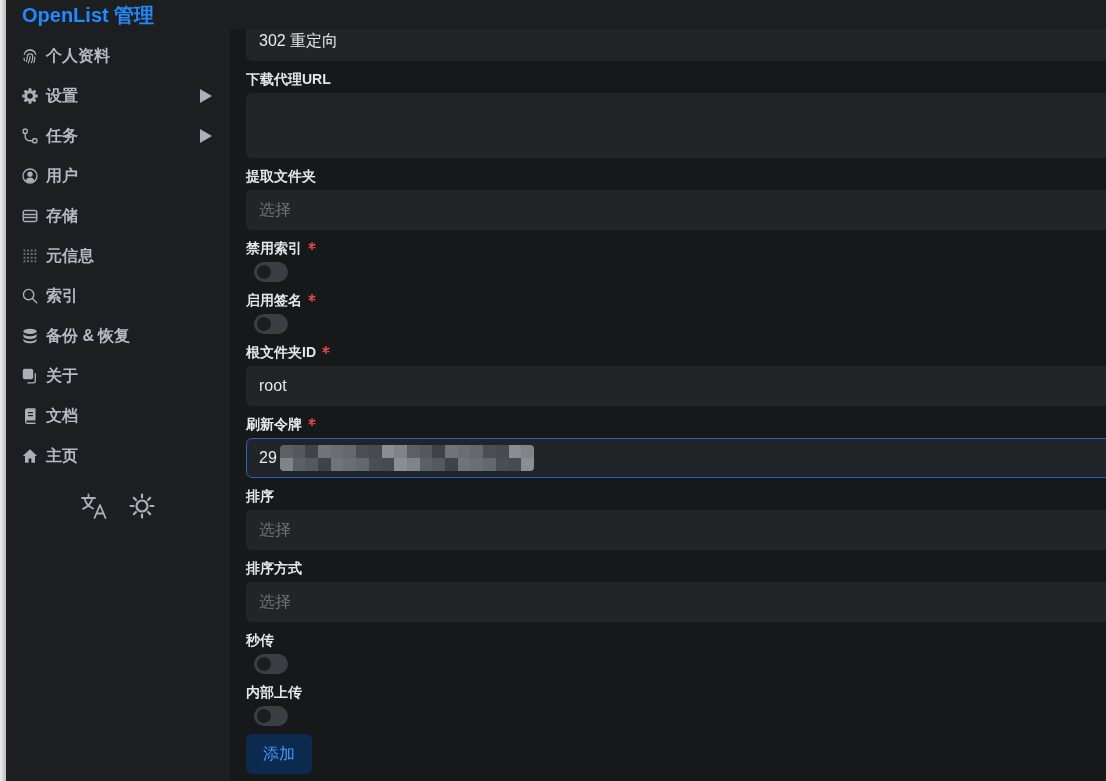 The height and width of the screenshot is (781, 1106). I want to click on add-button: 添加, so click(279, 754).